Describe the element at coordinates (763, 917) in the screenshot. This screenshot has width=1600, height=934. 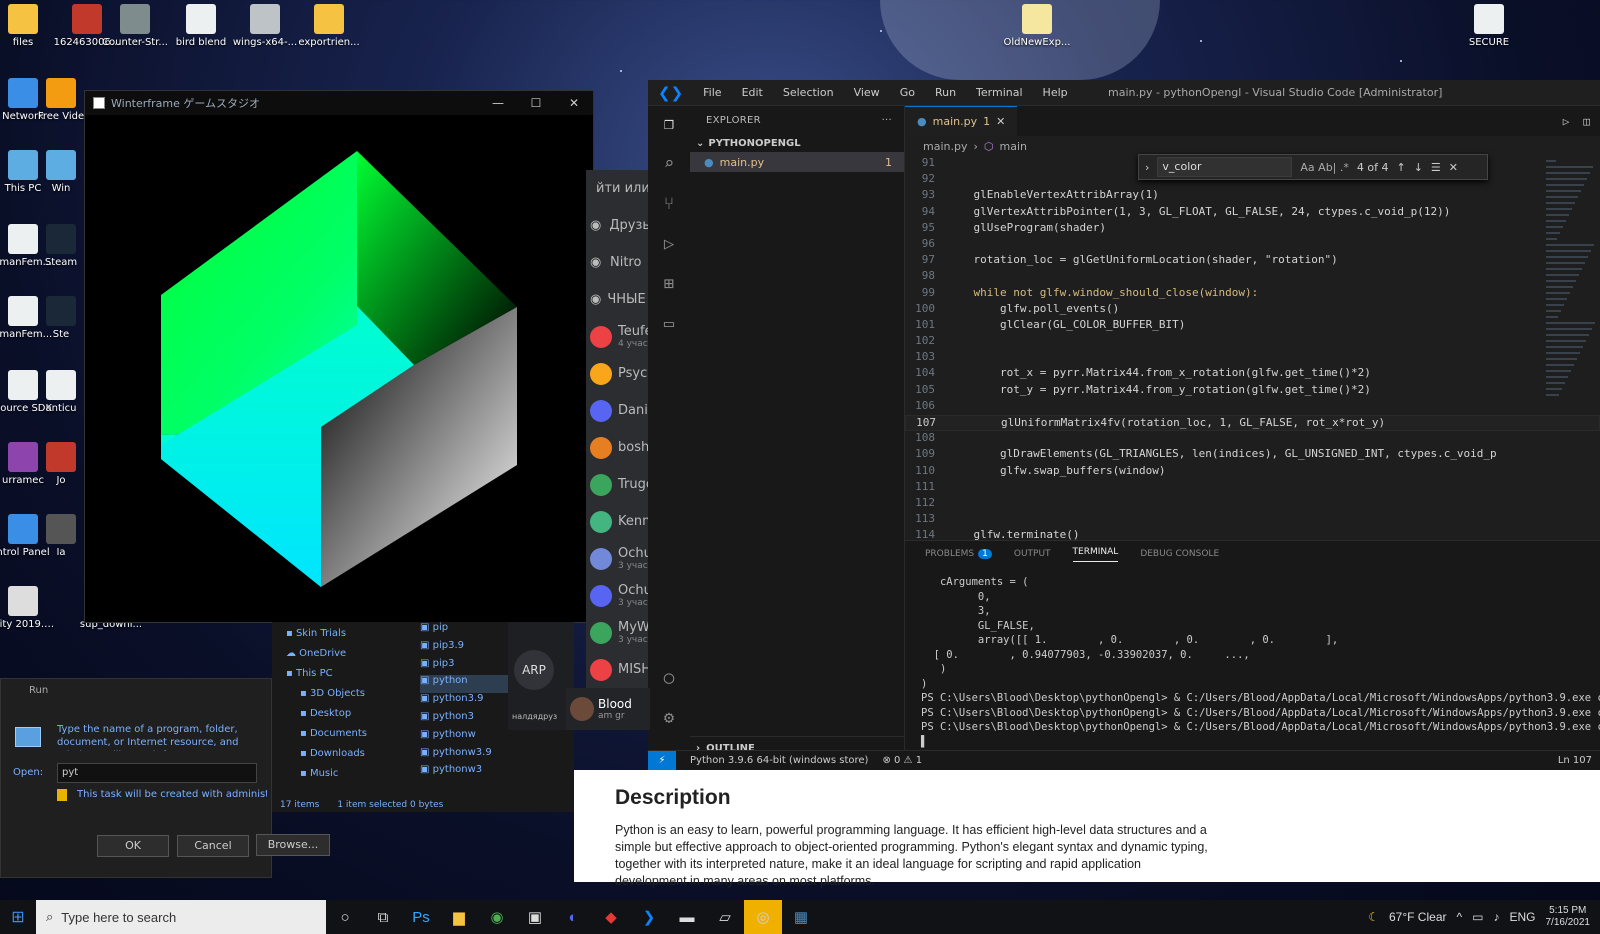
I see `steam-icon: ◎` at that location.